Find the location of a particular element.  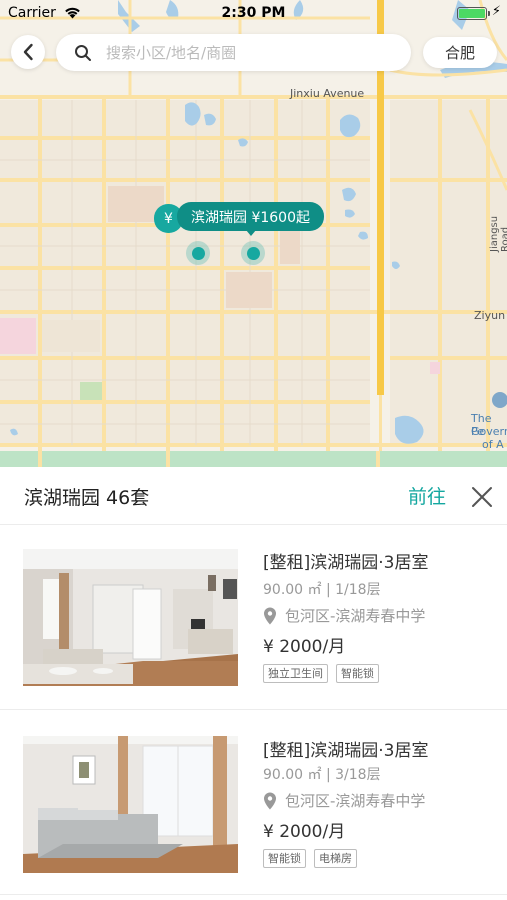

back-button is located at coordinates (28, 52).